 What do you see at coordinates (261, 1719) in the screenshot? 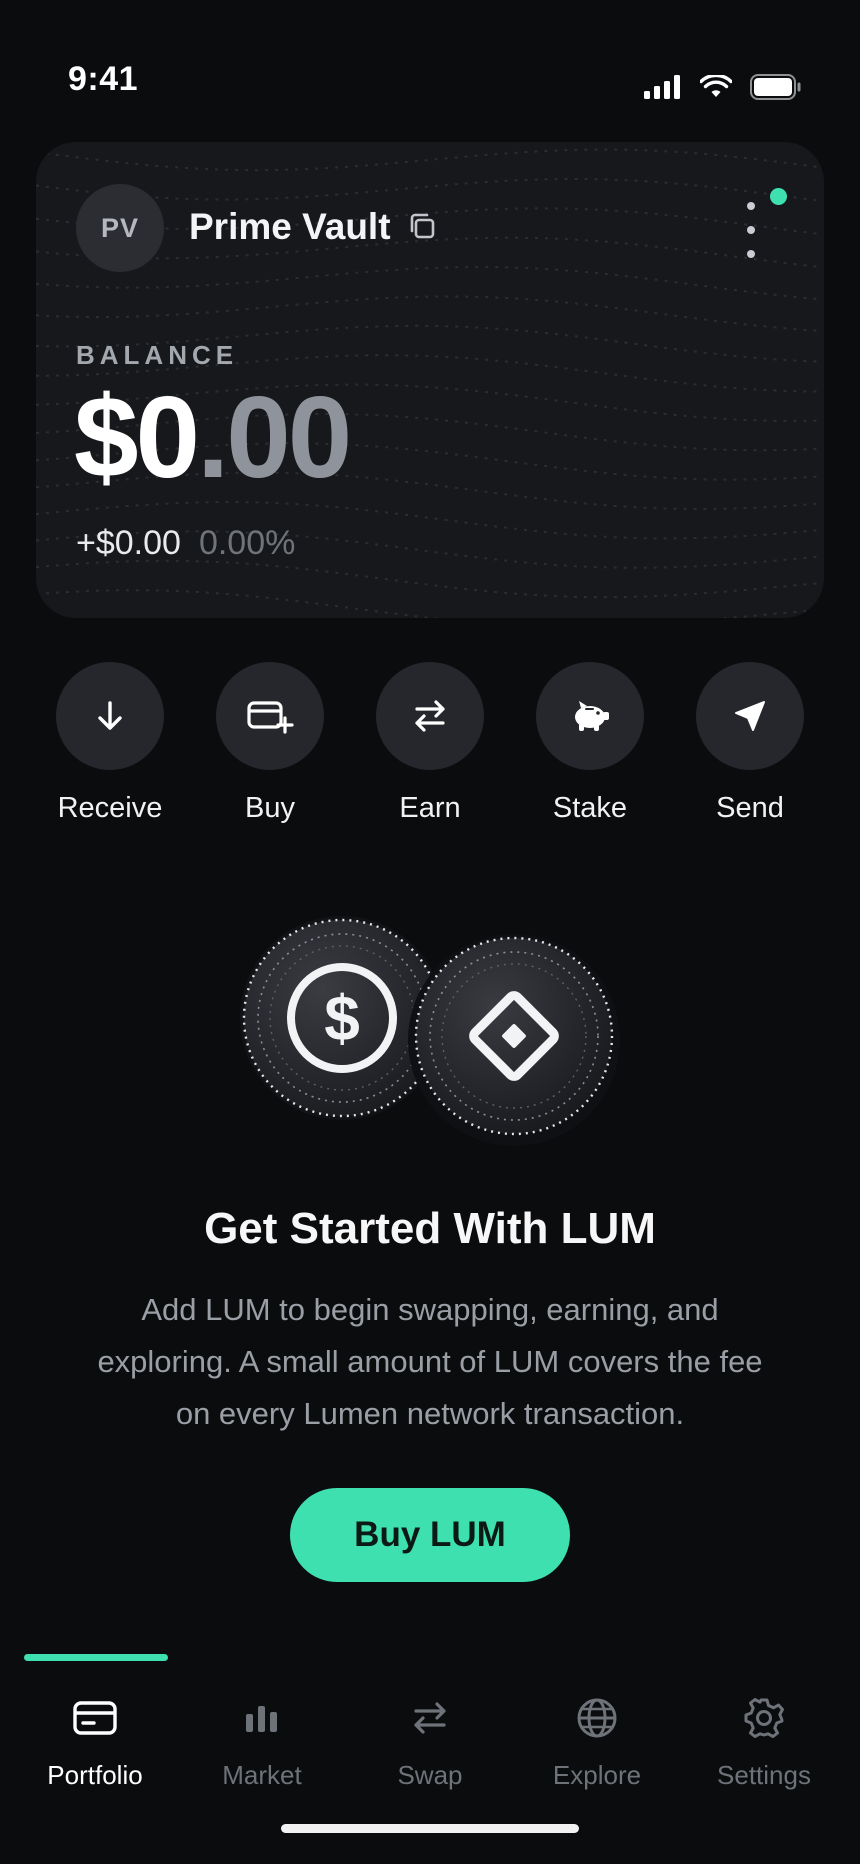
I see `bar-chart-icon` at bounding box center [261, 1719].